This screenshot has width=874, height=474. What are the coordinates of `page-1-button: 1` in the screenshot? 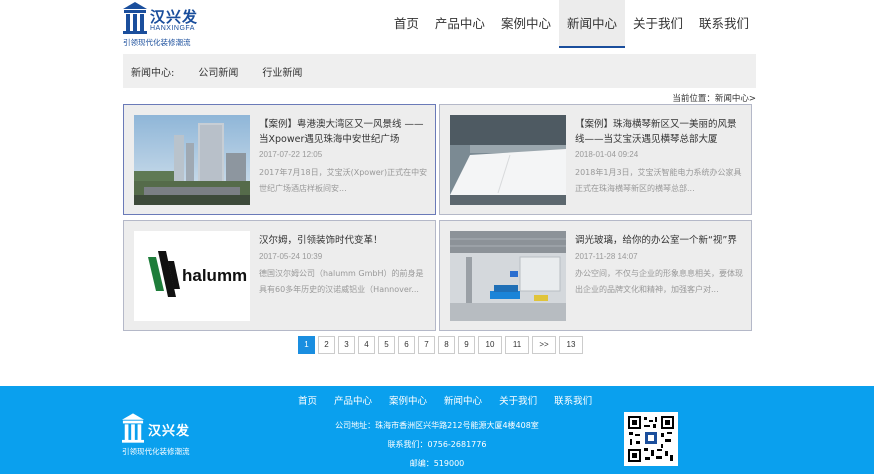 It's located at (306, 345).